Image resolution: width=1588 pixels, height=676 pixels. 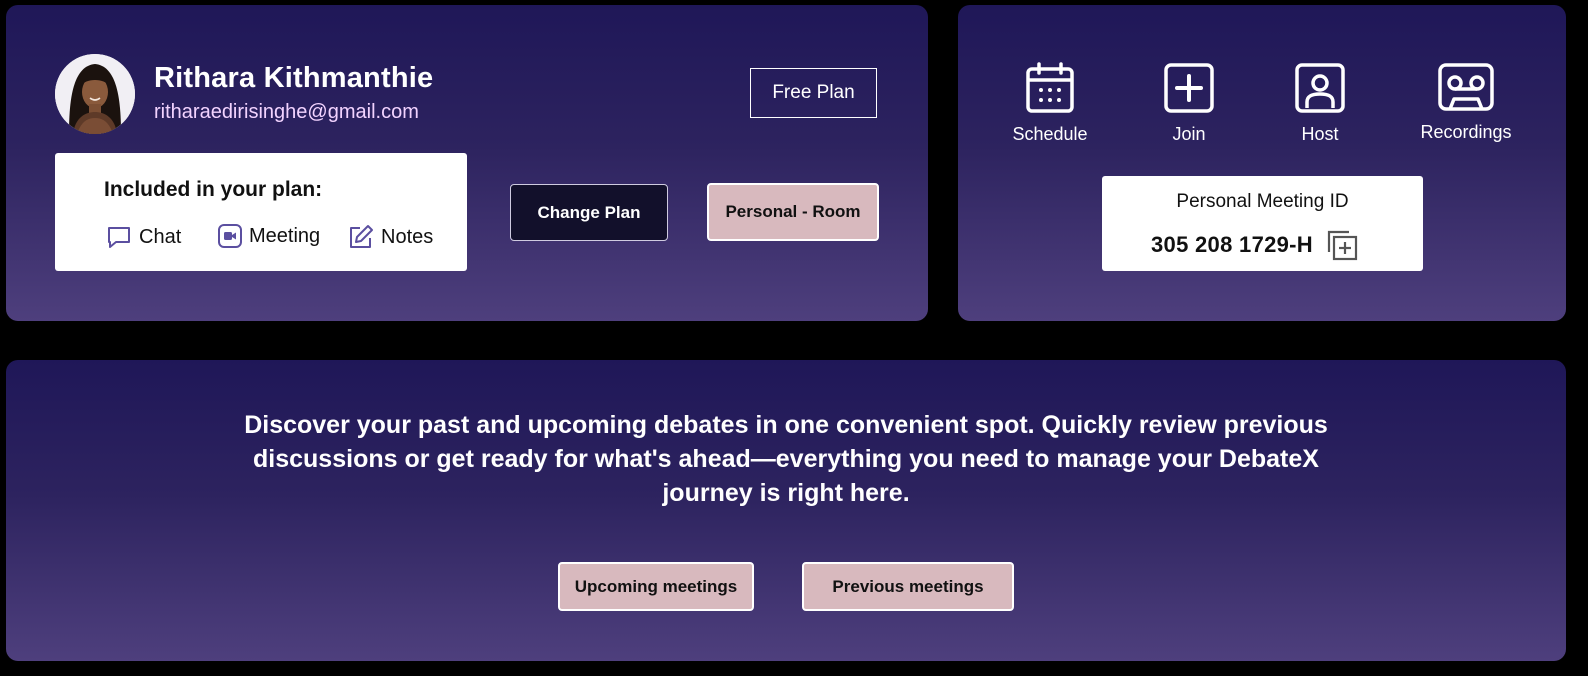 What do you see at coordinates (160, 236) in the screenshot?
I see `feature-label-chat: Chat` at bounding box center [160, 236].